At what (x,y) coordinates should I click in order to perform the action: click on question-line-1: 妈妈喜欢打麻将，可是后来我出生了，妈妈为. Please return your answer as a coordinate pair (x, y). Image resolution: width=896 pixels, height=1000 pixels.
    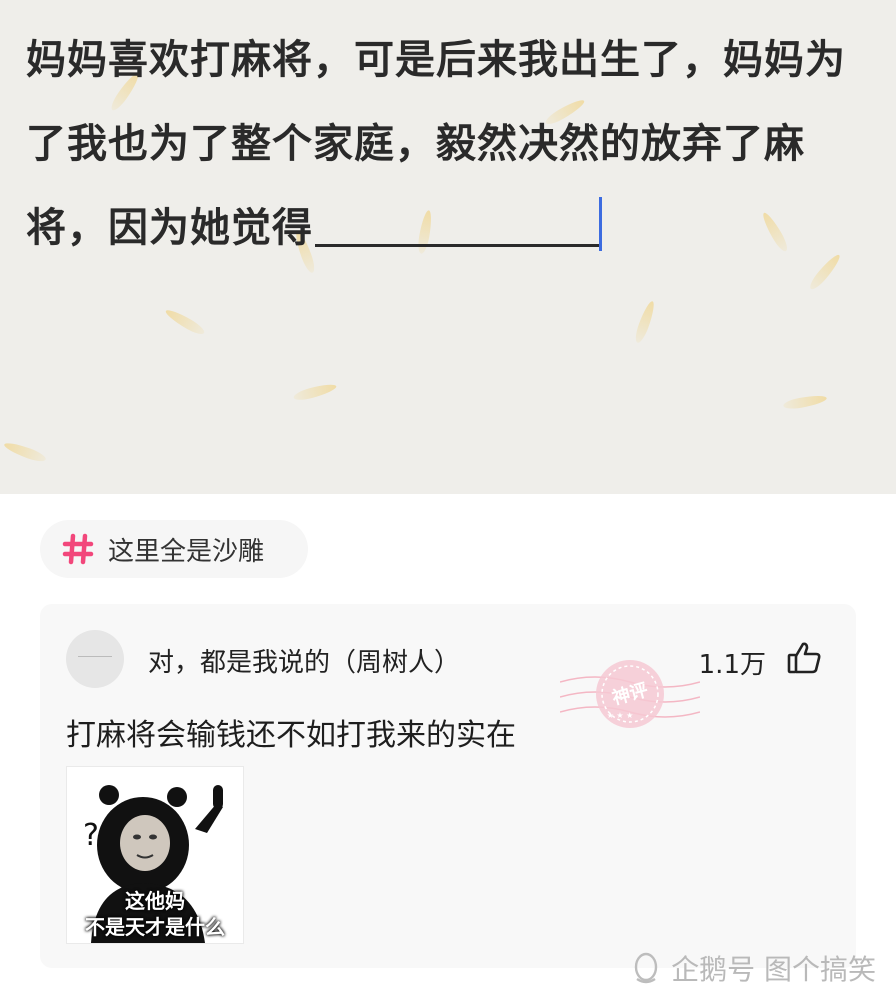
    Looking at the image, I should click on (436, 59).